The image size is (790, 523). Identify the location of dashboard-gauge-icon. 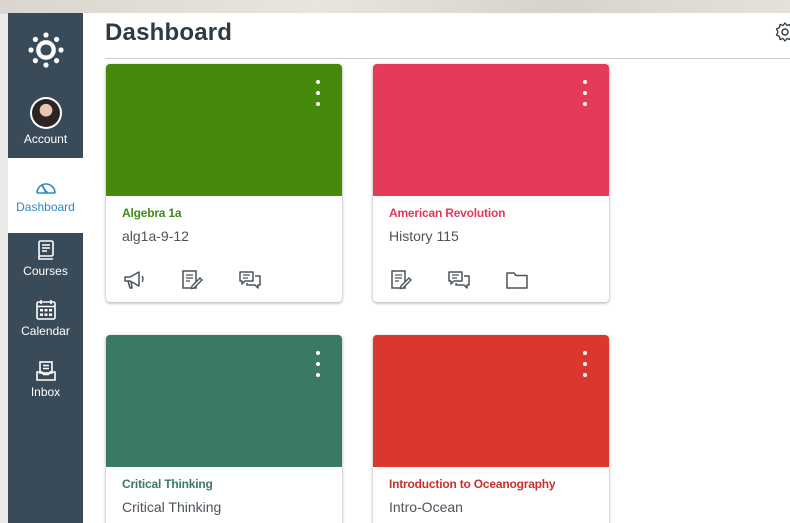
(45, 188).